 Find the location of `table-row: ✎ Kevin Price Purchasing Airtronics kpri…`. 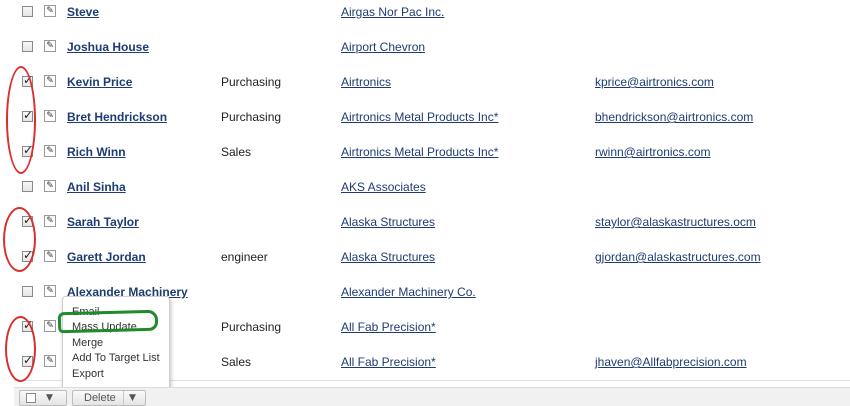

table-row: ✎ Kevin Price Purchasing Airtronics kpri… is located at coordinates (432, 83).